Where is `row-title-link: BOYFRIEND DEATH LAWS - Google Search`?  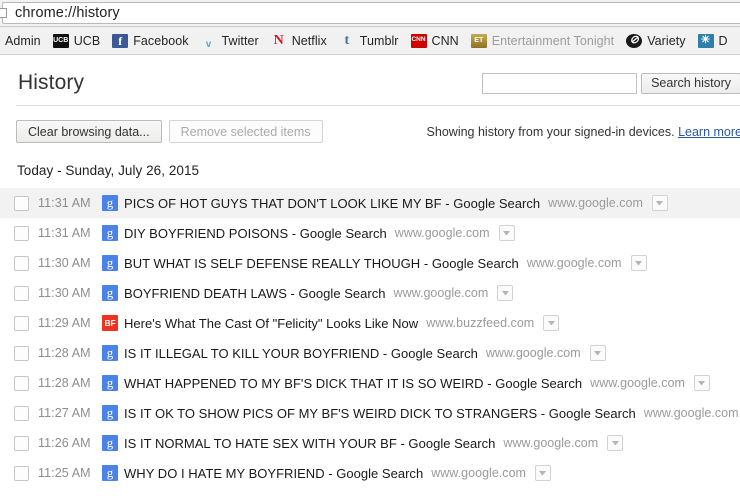
row-title-link: BOYFRIEND DEATH LAWS - Google Search is located at coordinates (255, 293).